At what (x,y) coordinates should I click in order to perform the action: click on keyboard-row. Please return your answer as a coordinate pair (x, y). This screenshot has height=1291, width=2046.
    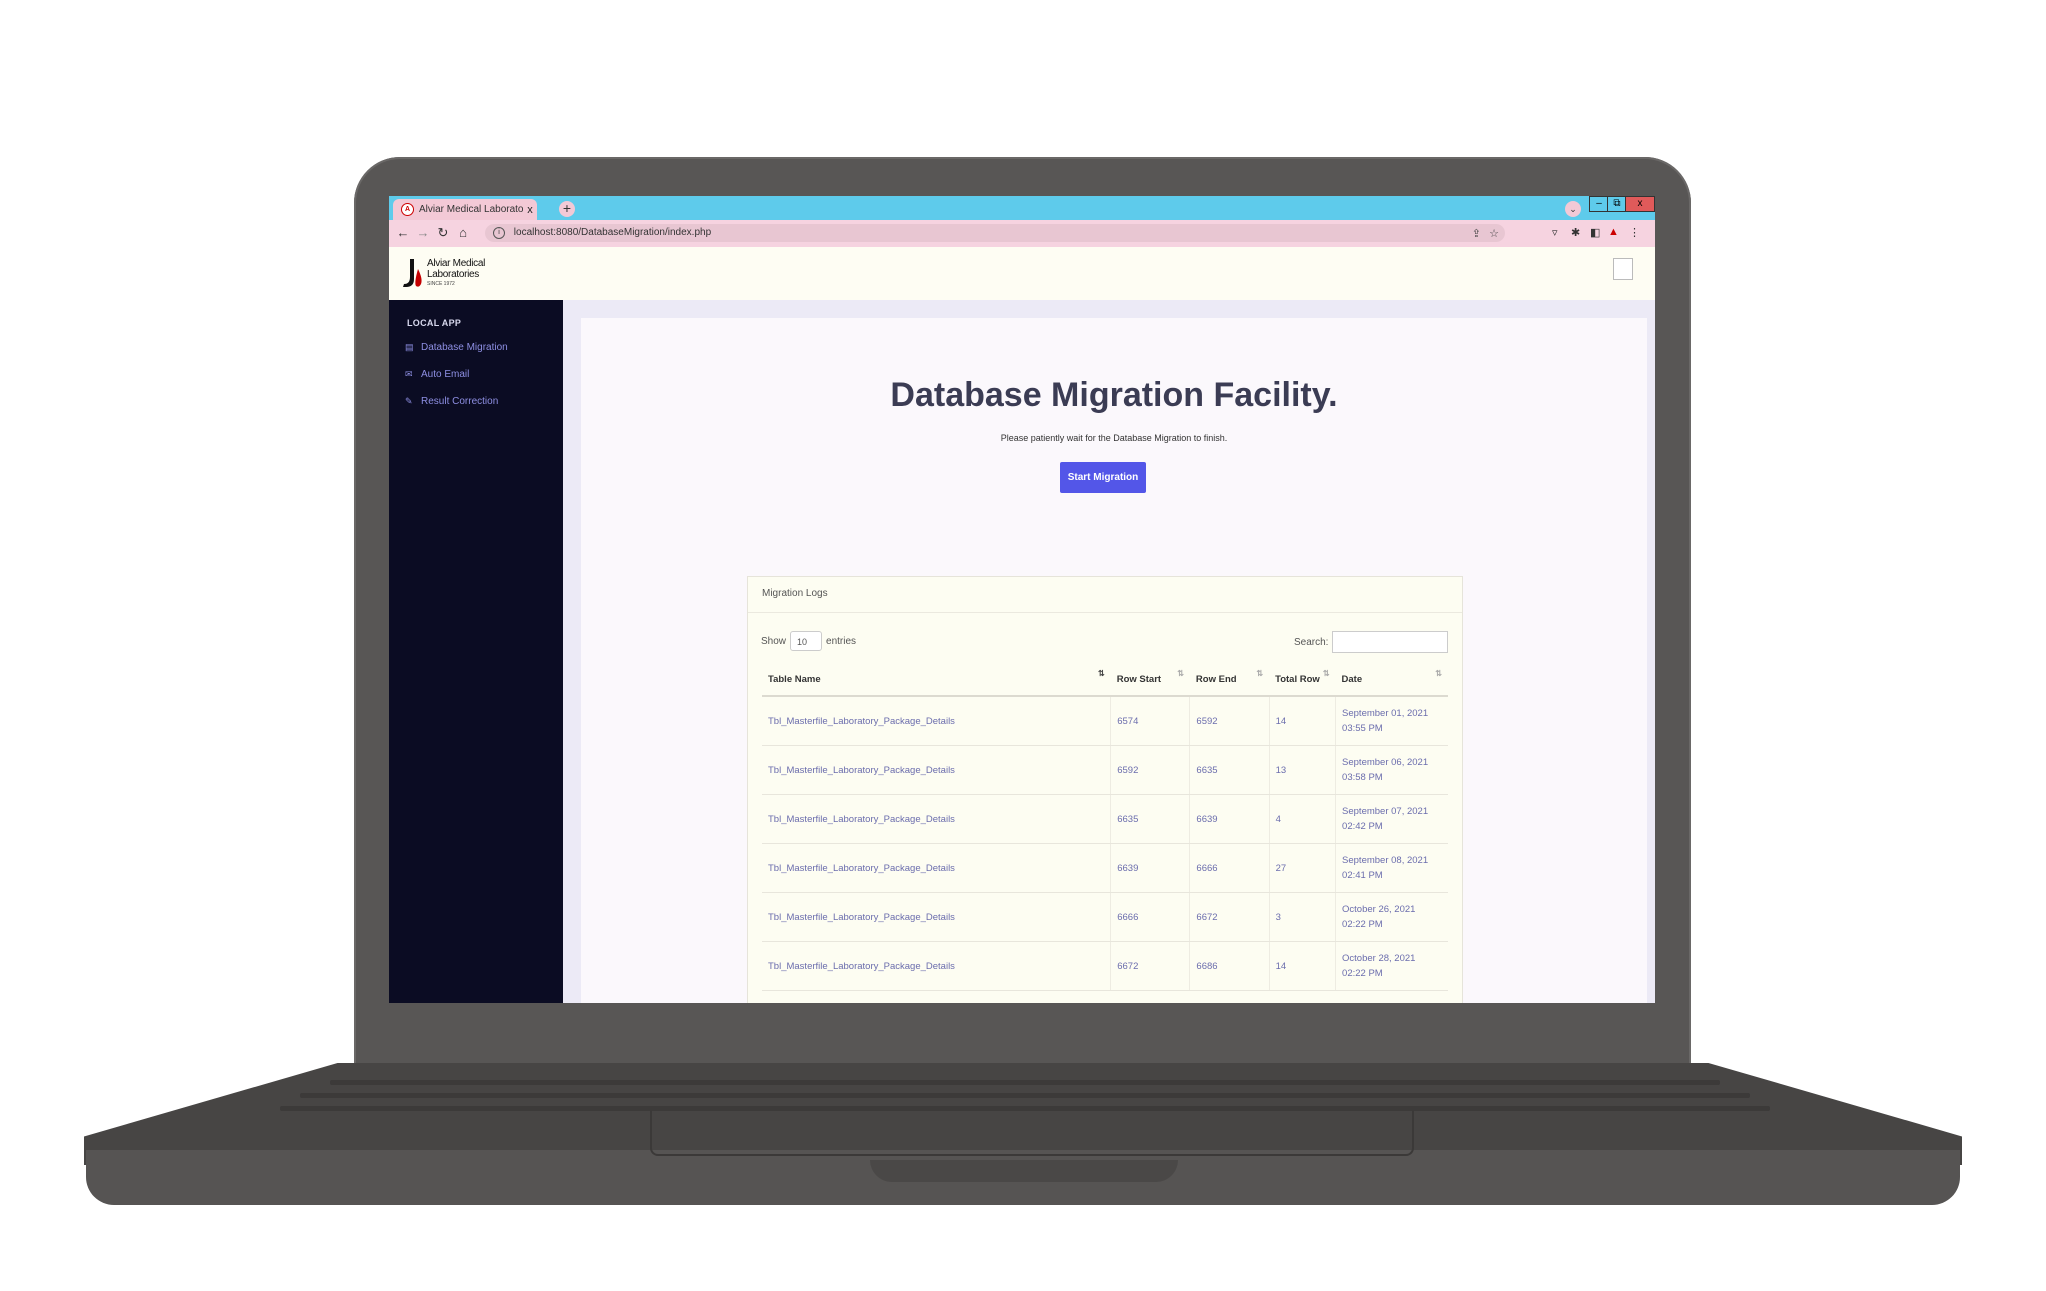
    Looking at the image, I should click on (1025, 1082).